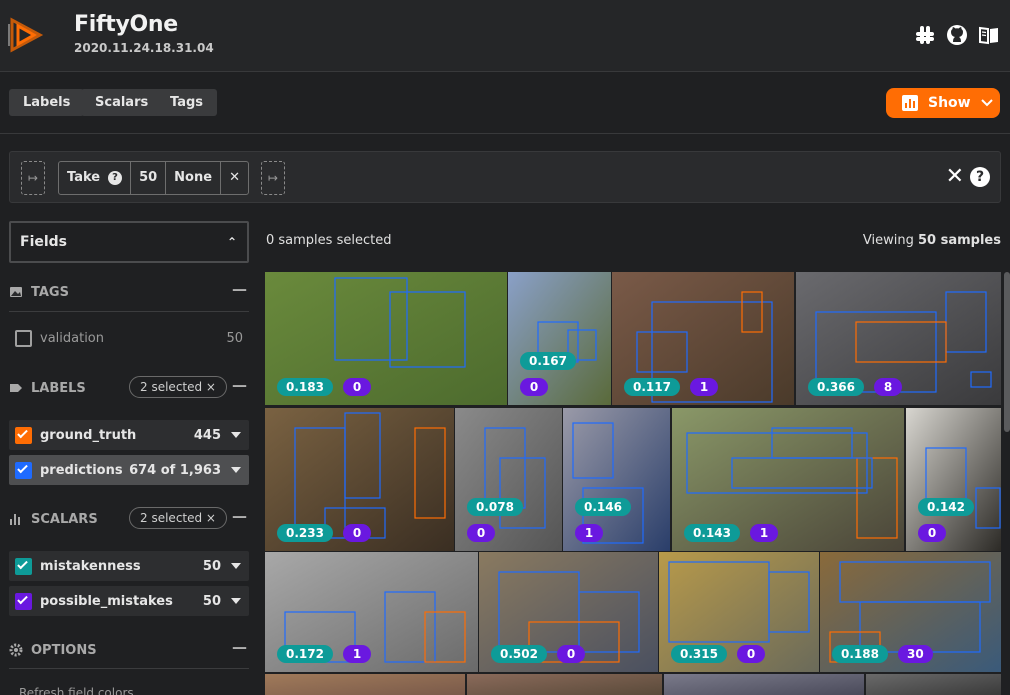 This screenshot has height=695, width=1010. What do you see at coordinates (23, 470) in the screenshot?
I see `predictions-checkbox` at bounding box center [23, 470].